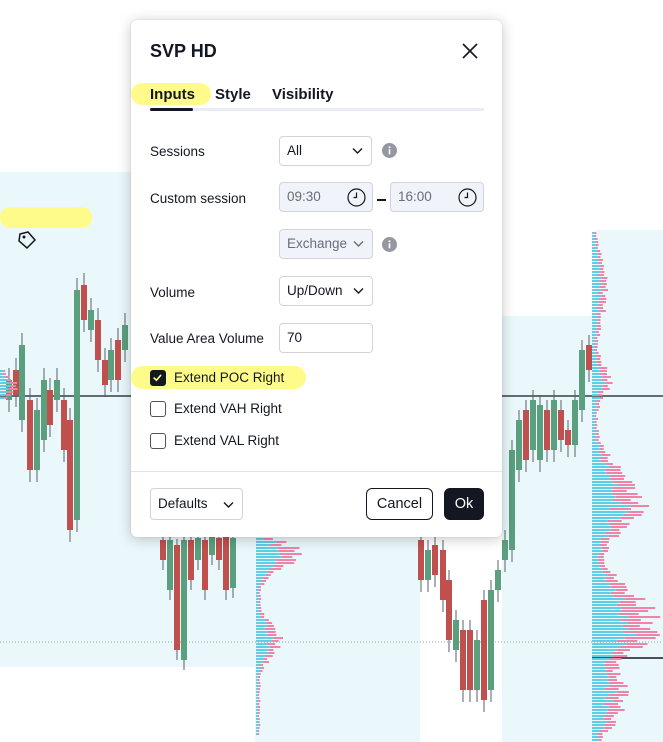  Describe the element at coordinates (437, 197) in the screenshot. I see `session-end-input: 16:00` at that location.